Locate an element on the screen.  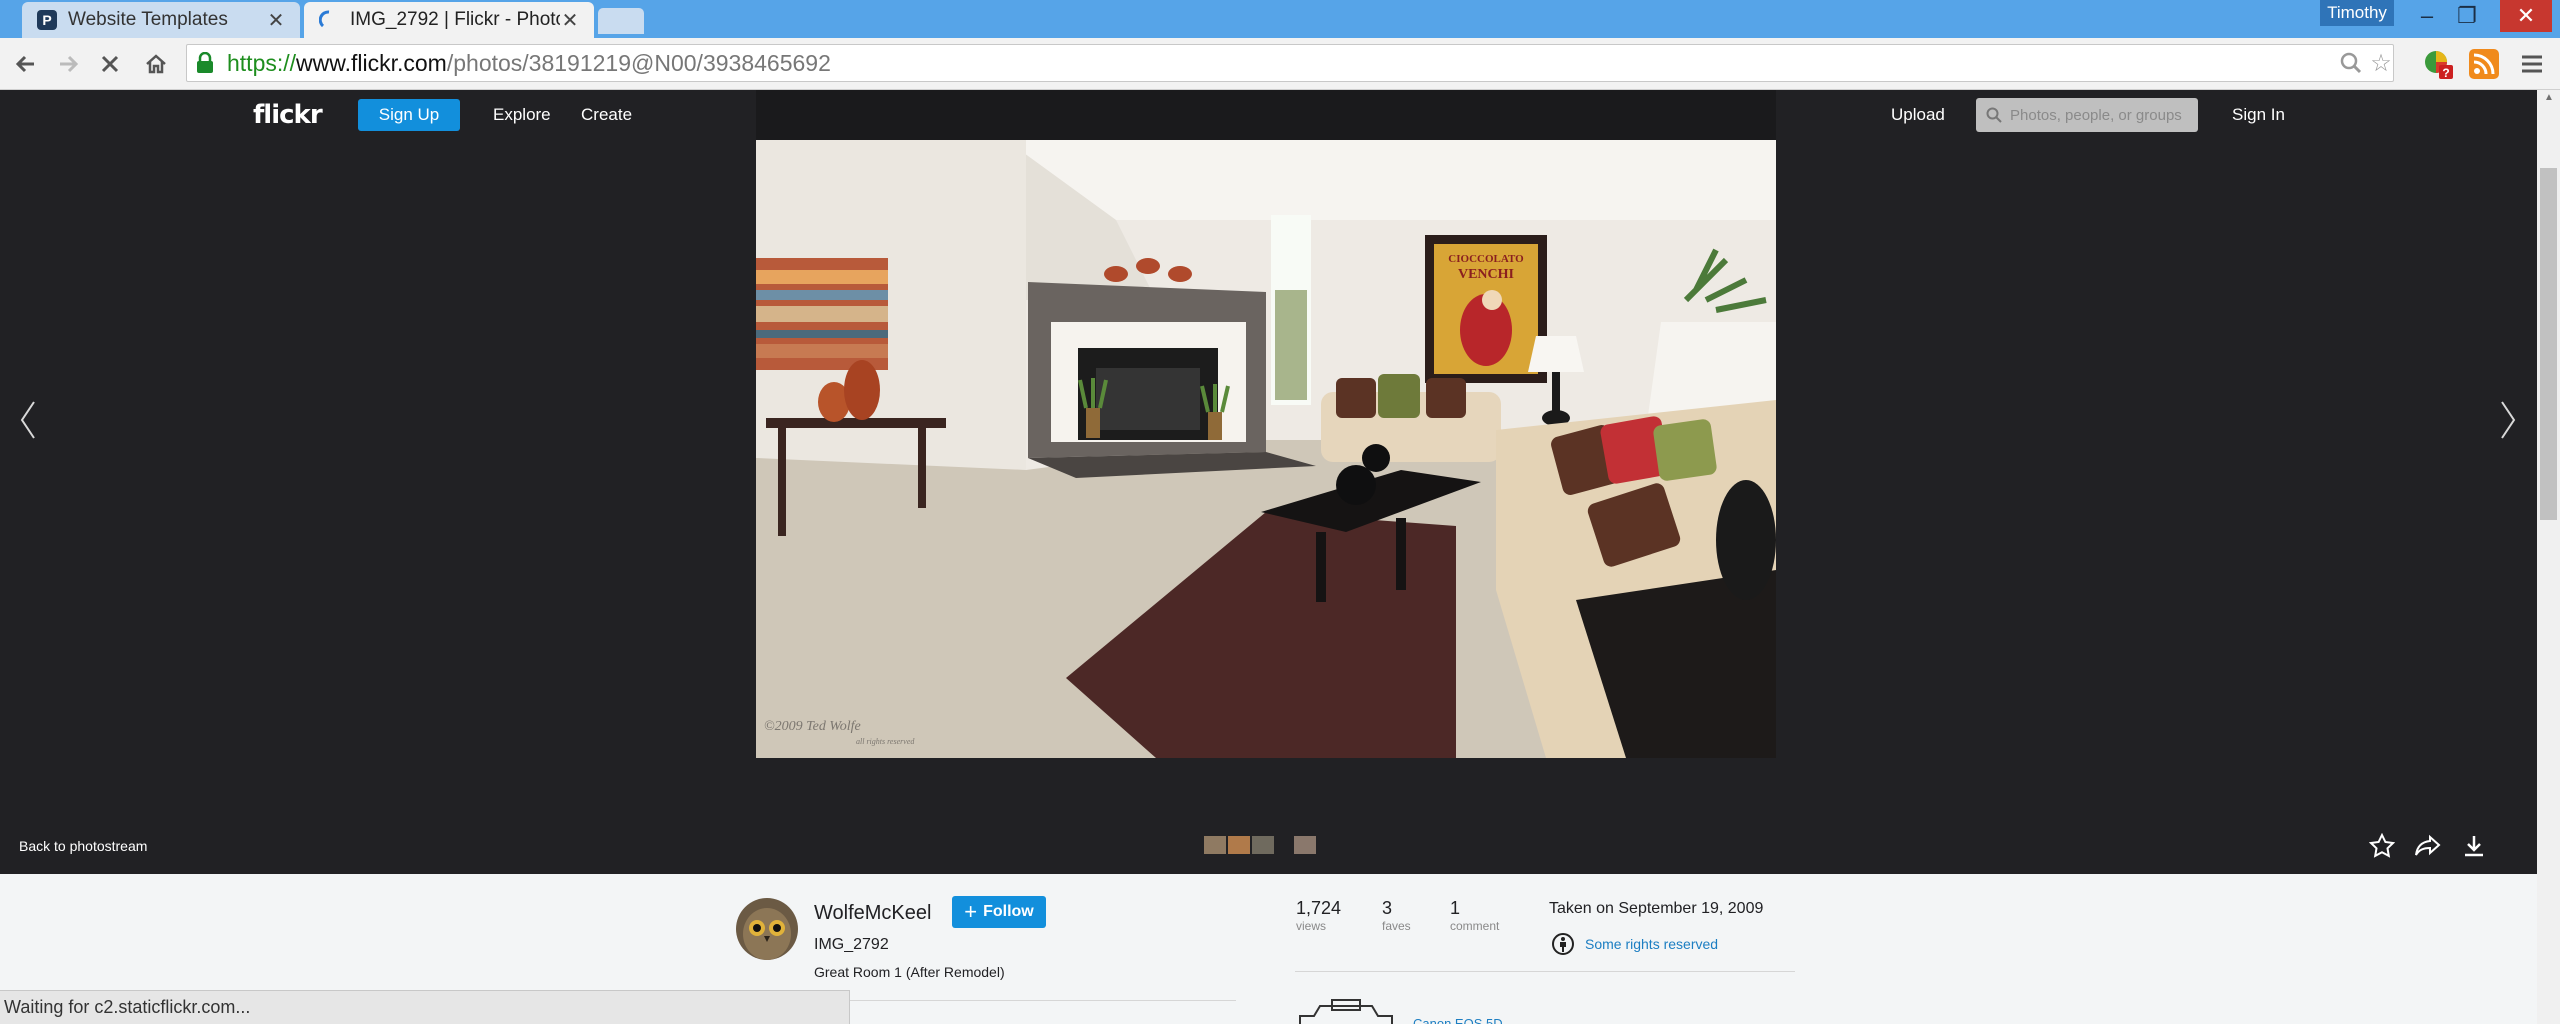
svg-text: P is located at coordinates (46, 20).